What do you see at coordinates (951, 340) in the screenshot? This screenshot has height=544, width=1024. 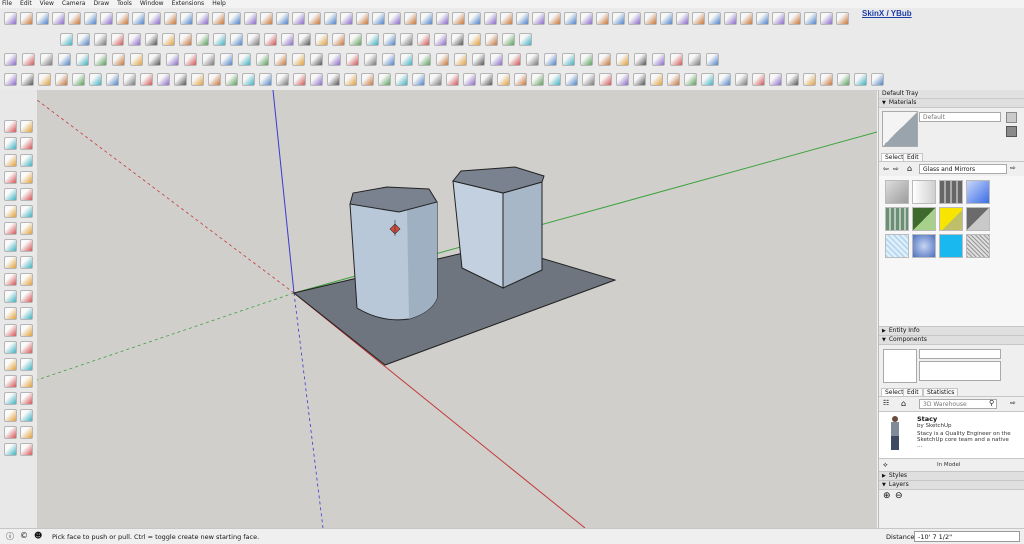 I see `components-header: ▼ Components` at bounding box center [951, 340].